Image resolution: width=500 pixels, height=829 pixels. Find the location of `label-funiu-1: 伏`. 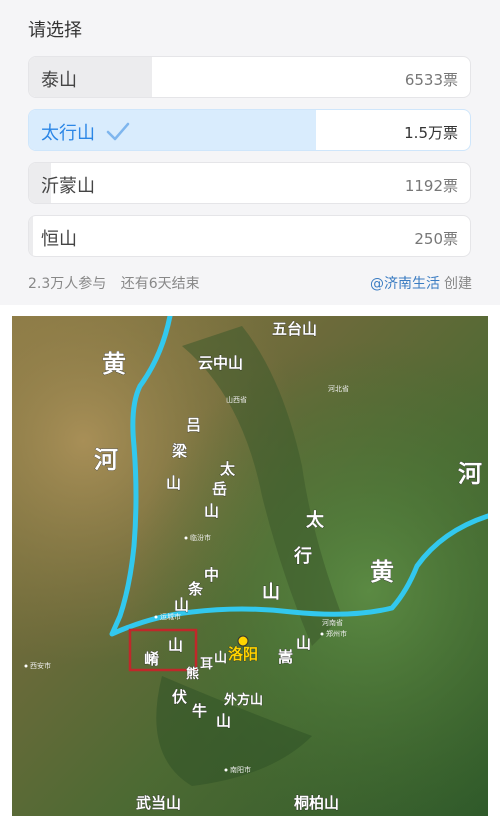

label-funiu-1: 伏 is located at coordinates (179, 697).